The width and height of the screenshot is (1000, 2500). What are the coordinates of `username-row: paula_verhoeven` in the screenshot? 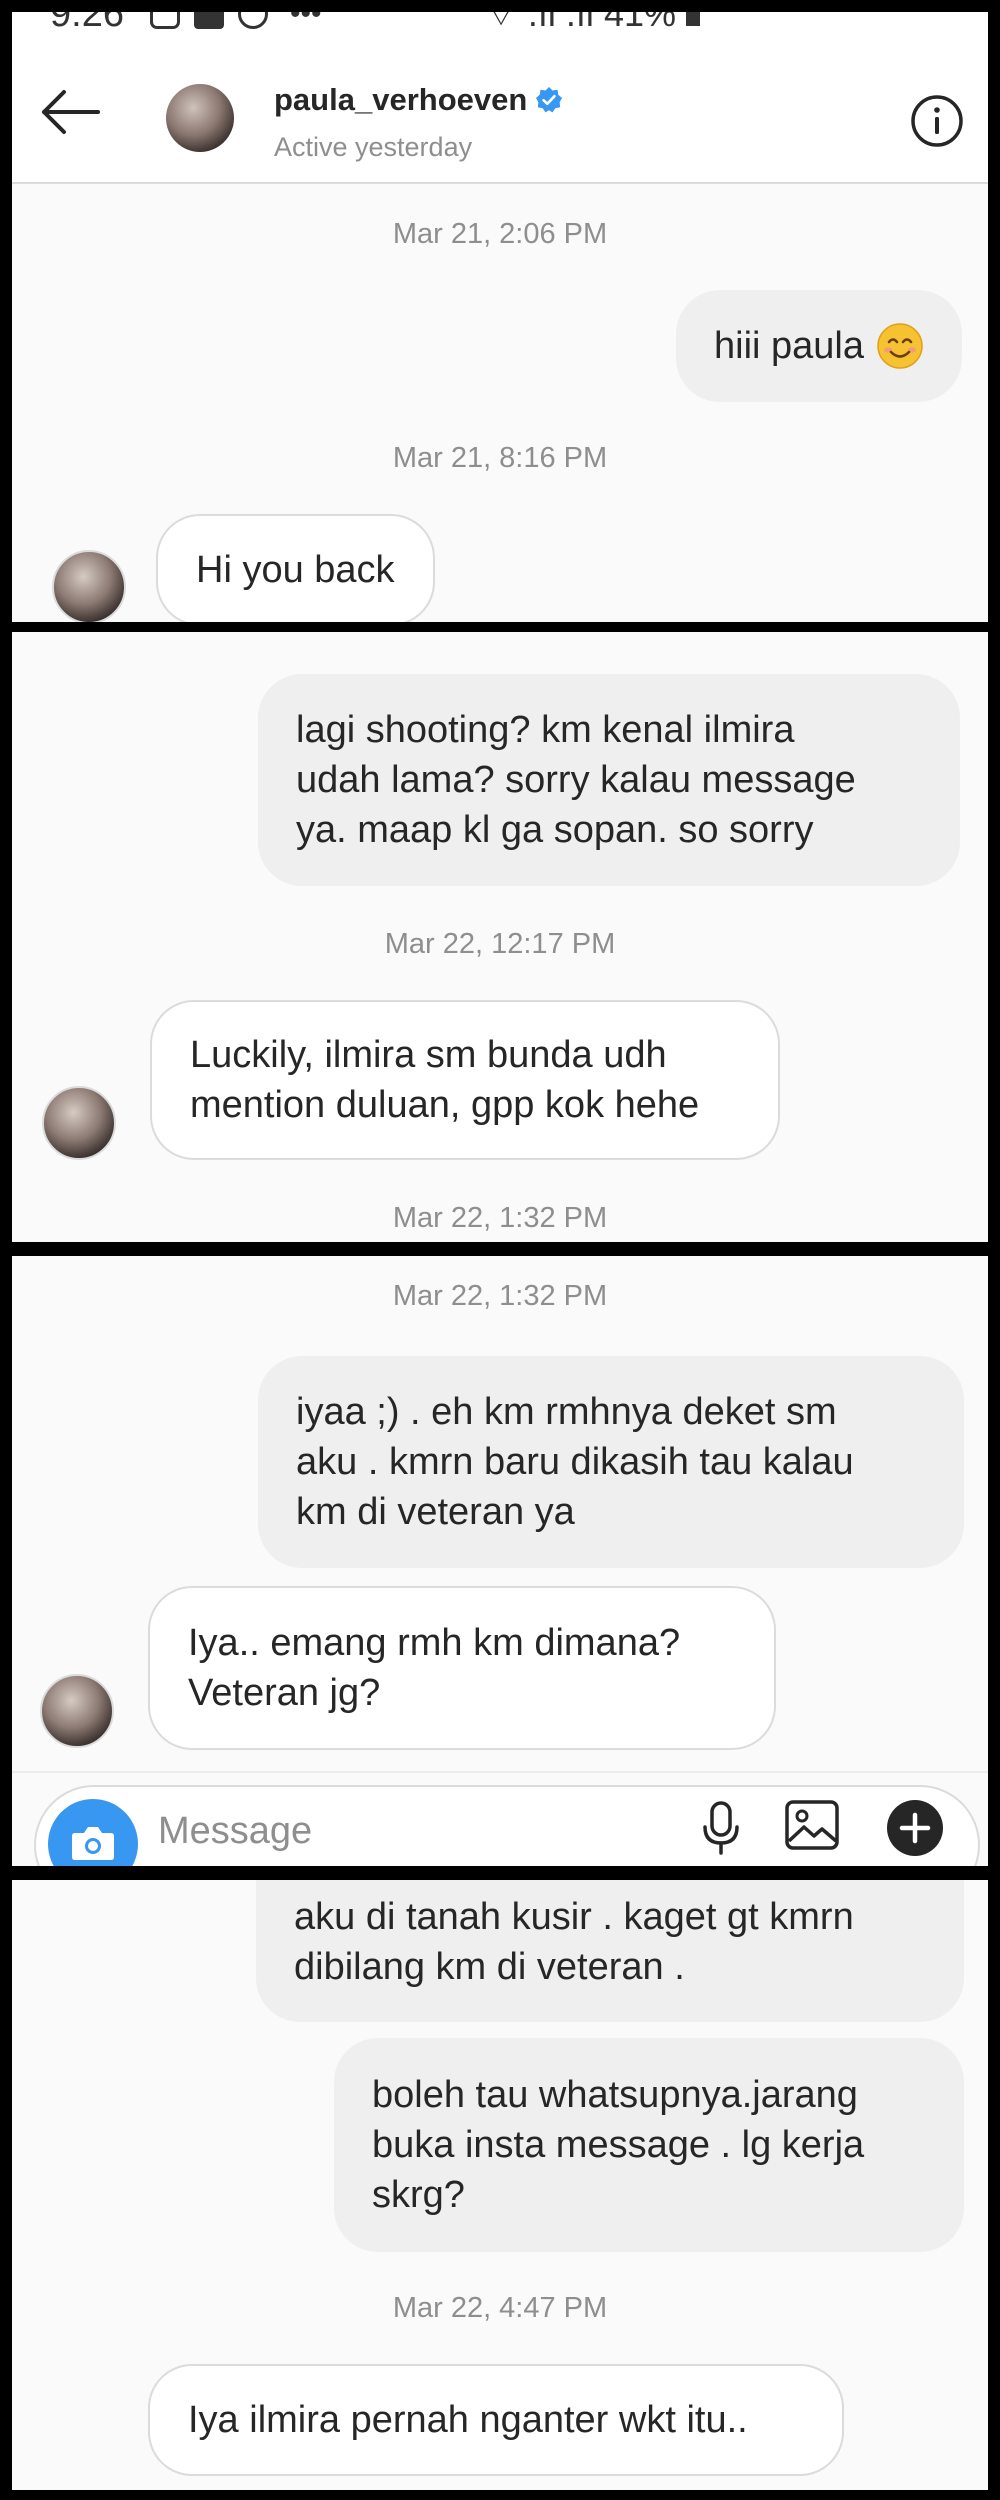 It's located at (418, 100).